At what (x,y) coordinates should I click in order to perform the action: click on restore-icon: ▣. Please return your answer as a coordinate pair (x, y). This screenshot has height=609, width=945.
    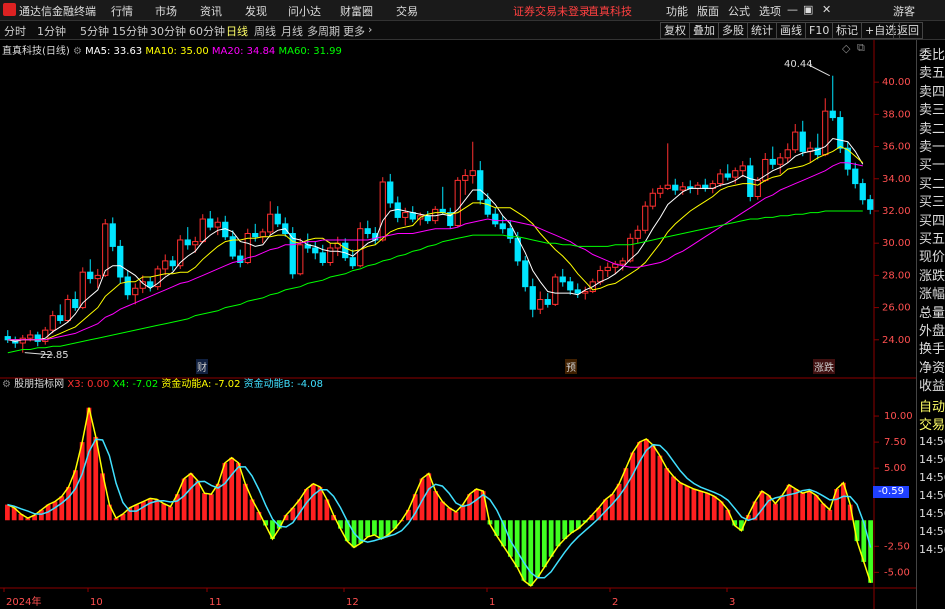
    Looking at the image, I should click on (808, 9).